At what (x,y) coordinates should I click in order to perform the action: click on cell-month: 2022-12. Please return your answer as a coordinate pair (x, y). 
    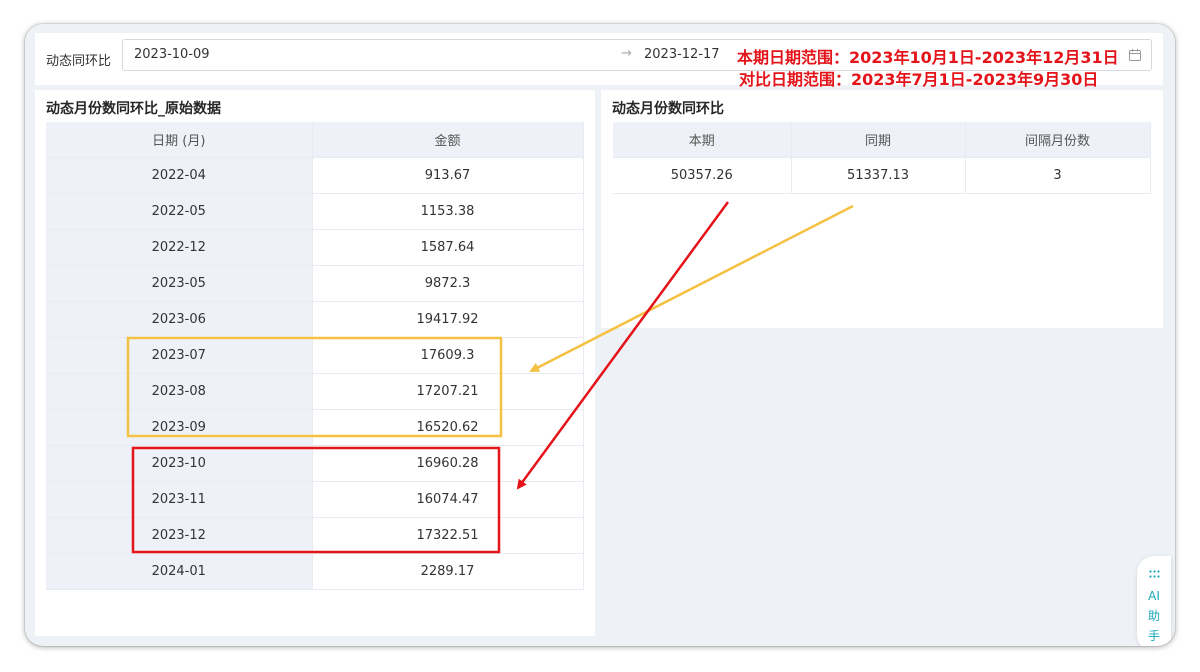
    Looking at the image, I should click on (179, 247).